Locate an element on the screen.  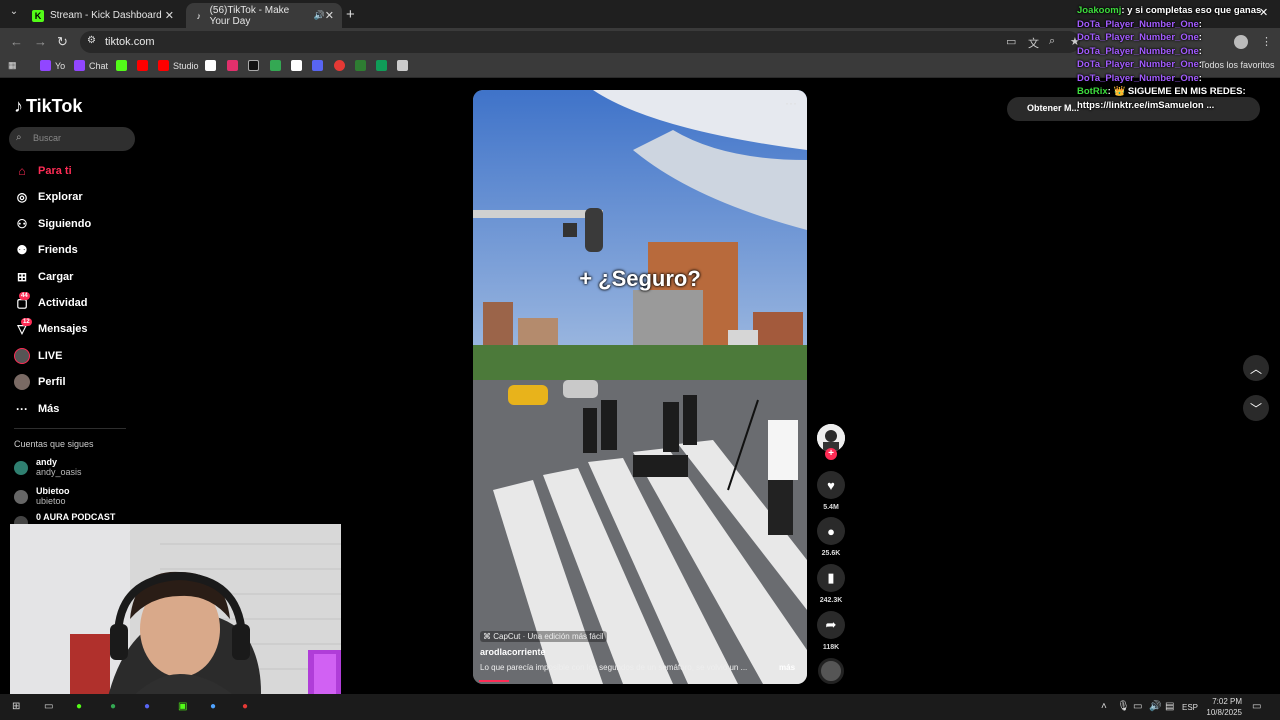
share-button: ➦ 118K is located at coordinates (831, 631).